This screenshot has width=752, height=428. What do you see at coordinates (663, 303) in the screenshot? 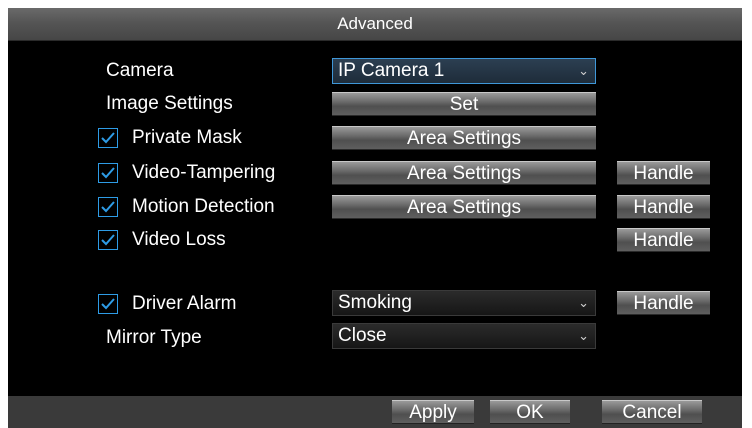
I see `driver-alarm-handle-button: Handle` at bounding box center [663, 303].